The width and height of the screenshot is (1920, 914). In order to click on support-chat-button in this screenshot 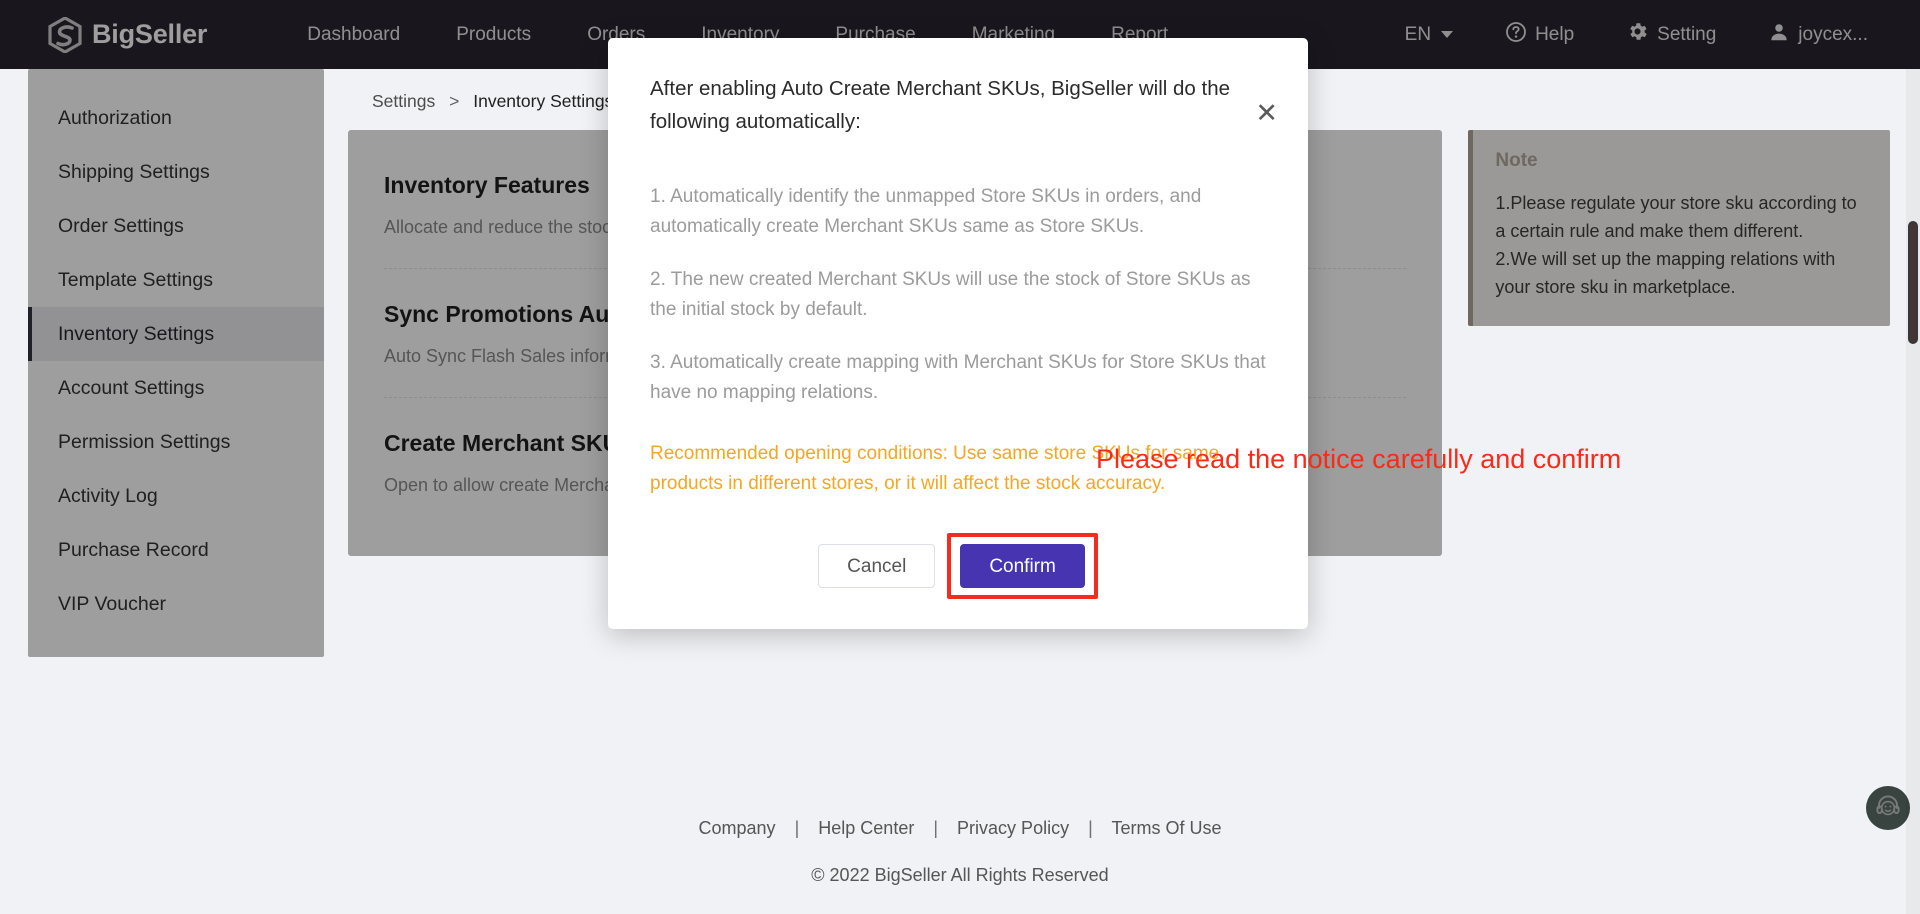, I will do `click(1888, 808)`.